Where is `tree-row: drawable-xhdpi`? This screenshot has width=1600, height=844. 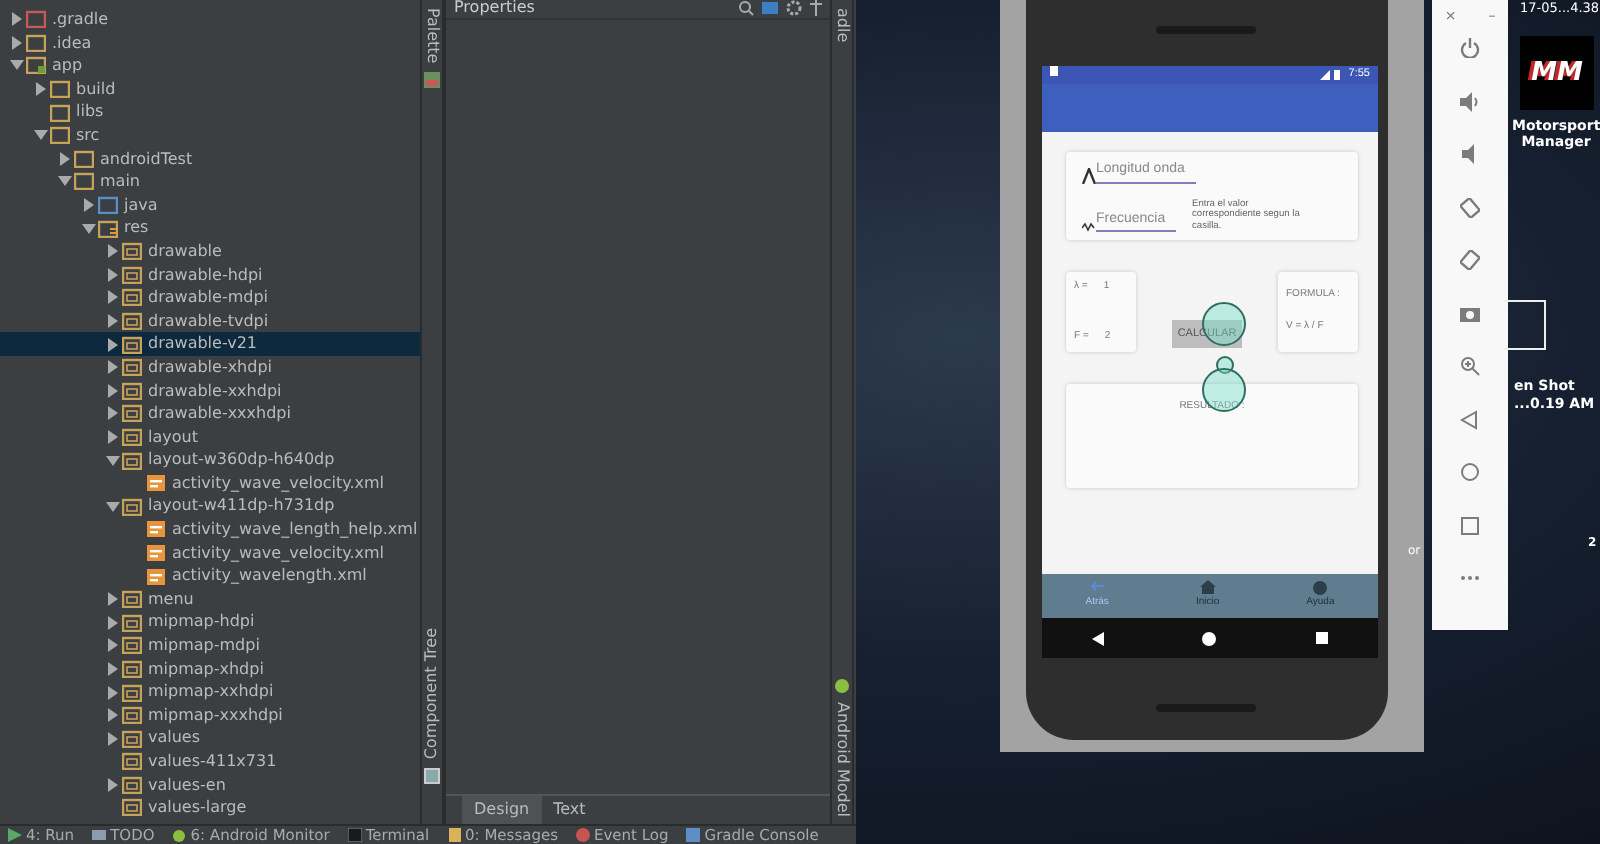
tree-row: drawable-xhdpi is located at coordinates (210, 367).